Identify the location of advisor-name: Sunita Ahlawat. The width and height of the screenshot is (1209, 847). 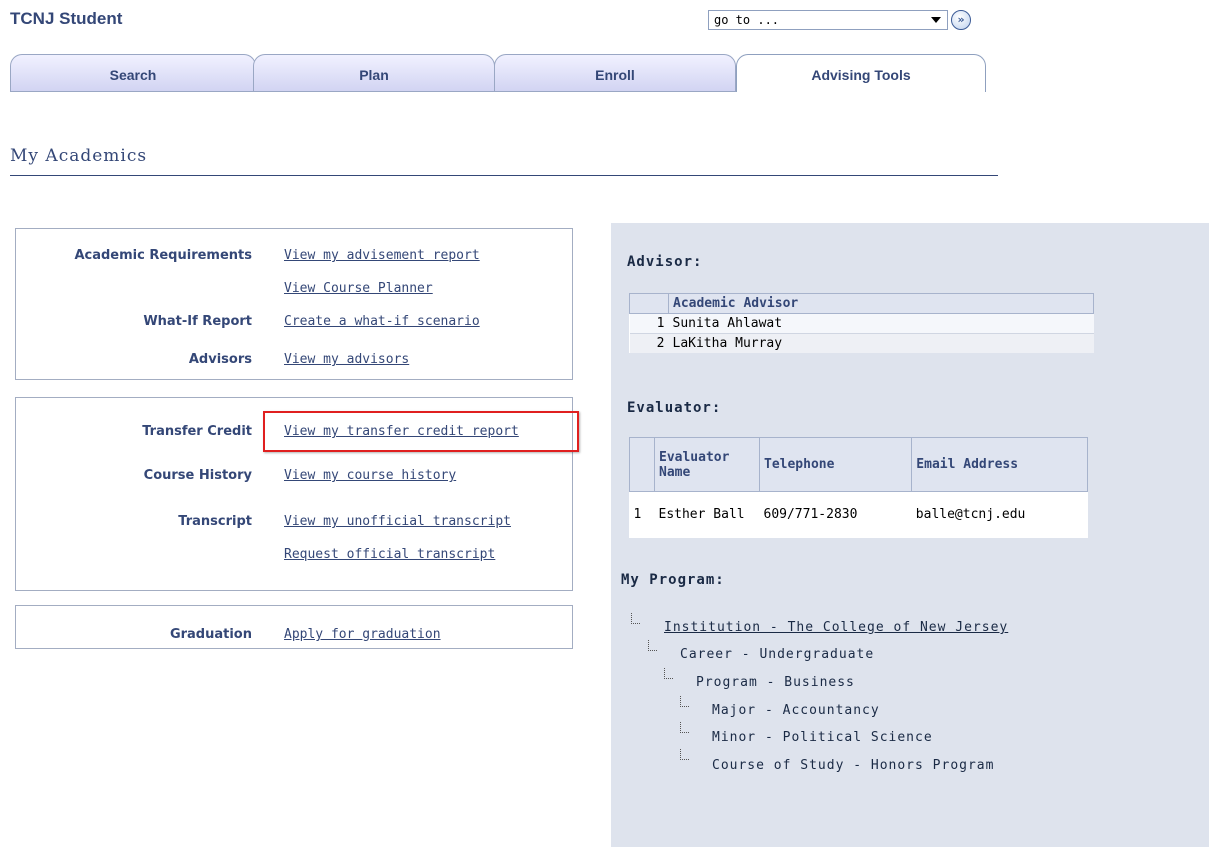
(881, 323).